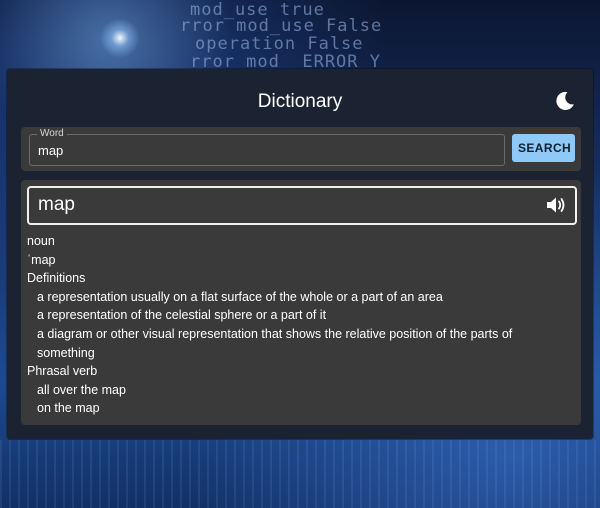 This screenshot has height=508, width=600. I want to click on app-title: Dictionary, so click(300, 101).